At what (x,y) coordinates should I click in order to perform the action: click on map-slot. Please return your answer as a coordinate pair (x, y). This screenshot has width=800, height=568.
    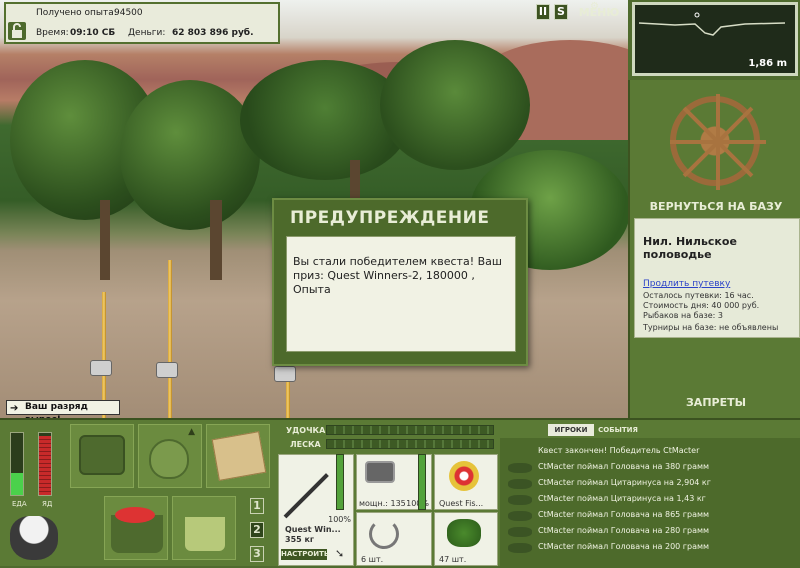
    Looking at the image, I should click on (238, 456).